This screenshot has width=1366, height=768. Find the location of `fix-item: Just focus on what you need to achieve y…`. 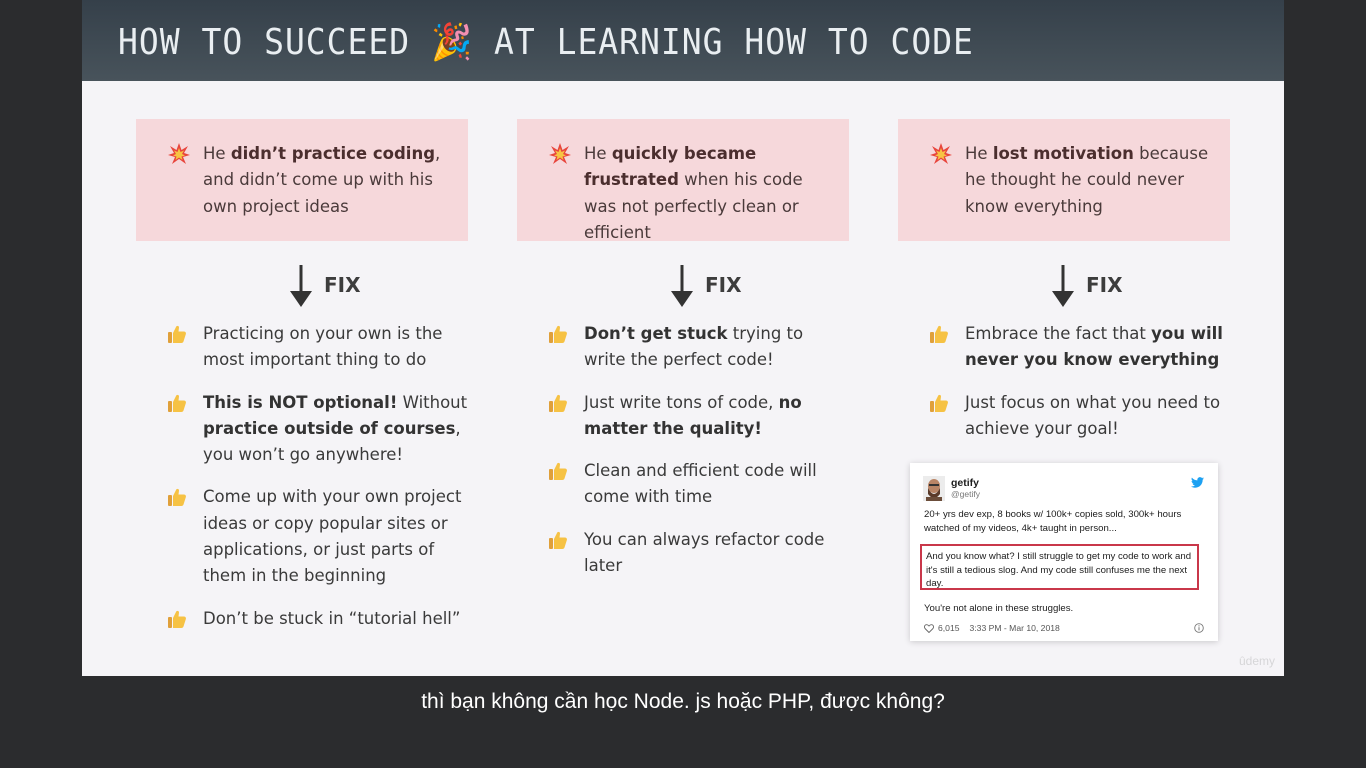

fix-item: Just focus on what you need to achieve y… is located at coordinates (1064, 416).